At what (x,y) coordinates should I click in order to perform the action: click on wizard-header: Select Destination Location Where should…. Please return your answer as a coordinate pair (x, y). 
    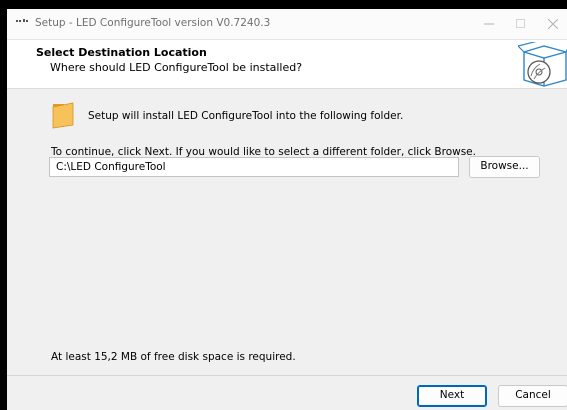
    Looking at the image, I should click on (287, 64).